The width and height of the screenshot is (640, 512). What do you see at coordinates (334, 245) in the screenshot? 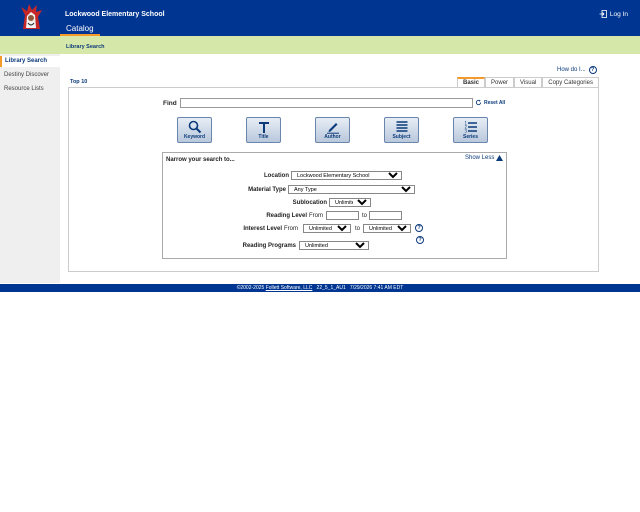
I see `reading-programs-select: Unlimited` at bounding box center [334, 245].